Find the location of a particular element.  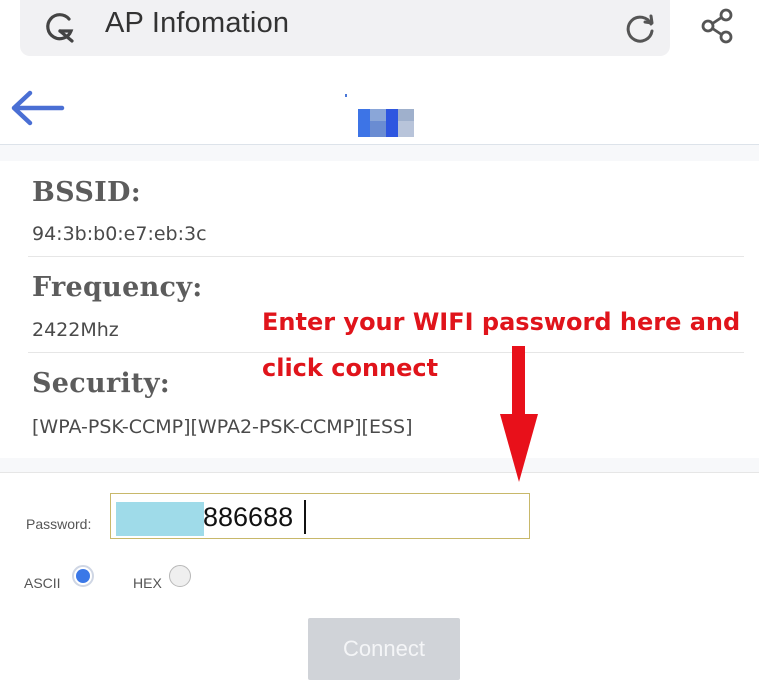

section-spacer-bottom is located at coordinates (379, 465).